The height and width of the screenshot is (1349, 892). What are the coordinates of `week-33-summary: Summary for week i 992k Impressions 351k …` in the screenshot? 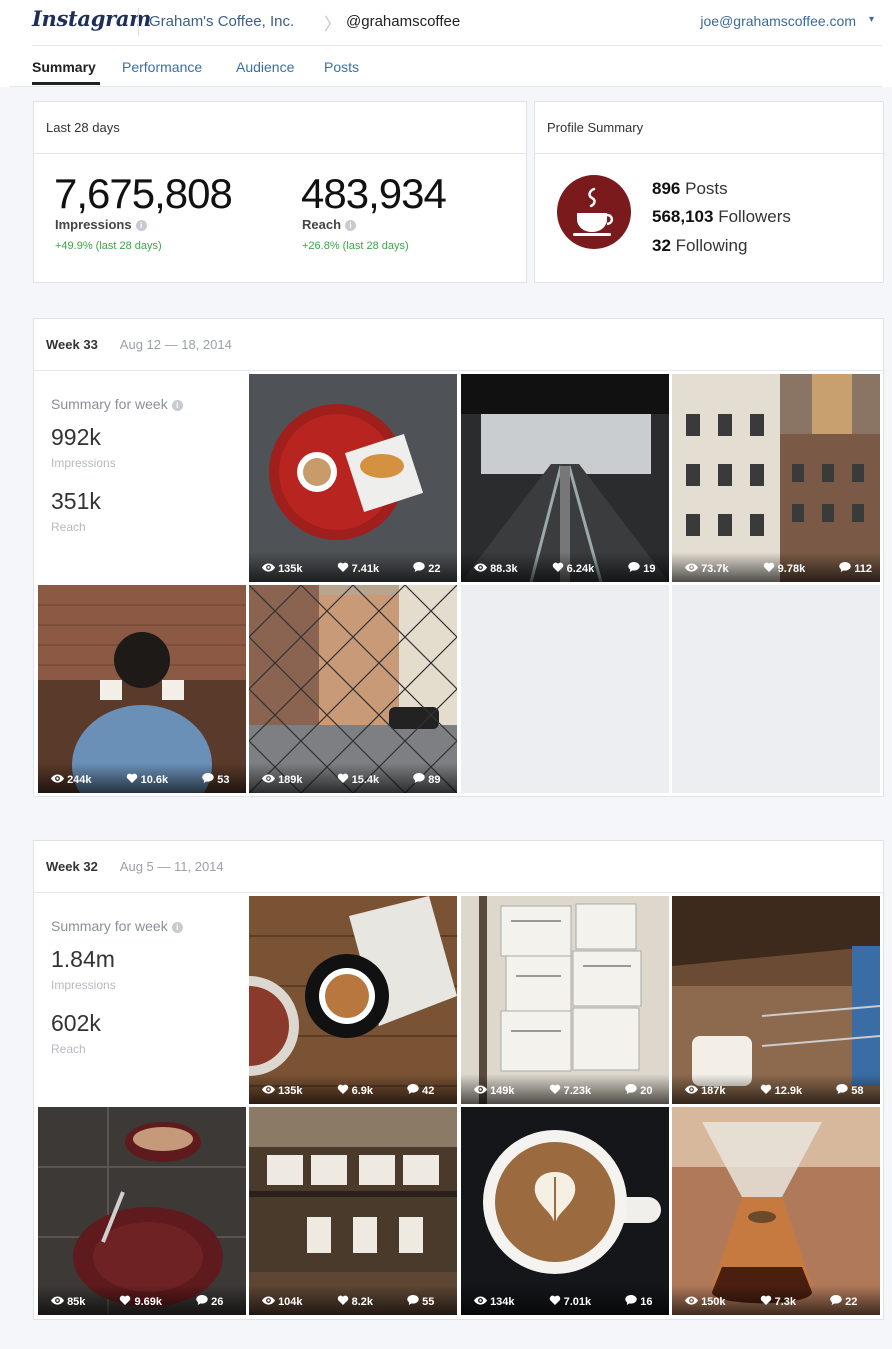 It's located at (140, 477).